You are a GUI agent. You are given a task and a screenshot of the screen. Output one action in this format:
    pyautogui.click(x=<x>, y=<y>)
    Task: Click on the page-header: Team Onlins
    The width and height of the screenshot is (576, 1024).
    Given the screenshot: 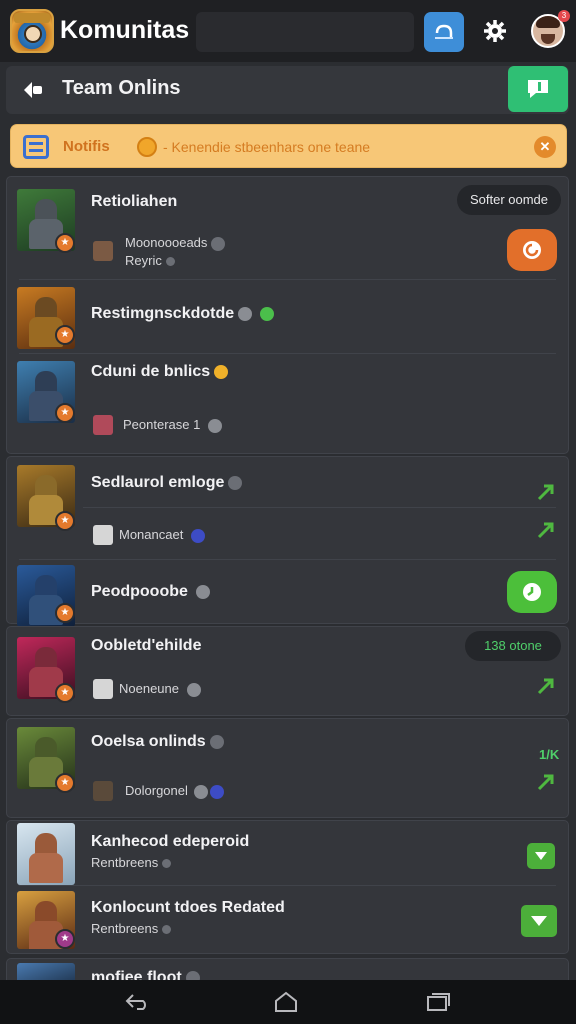 What is the action you would take?
    pyautogui.click(x=287, y=90)
    